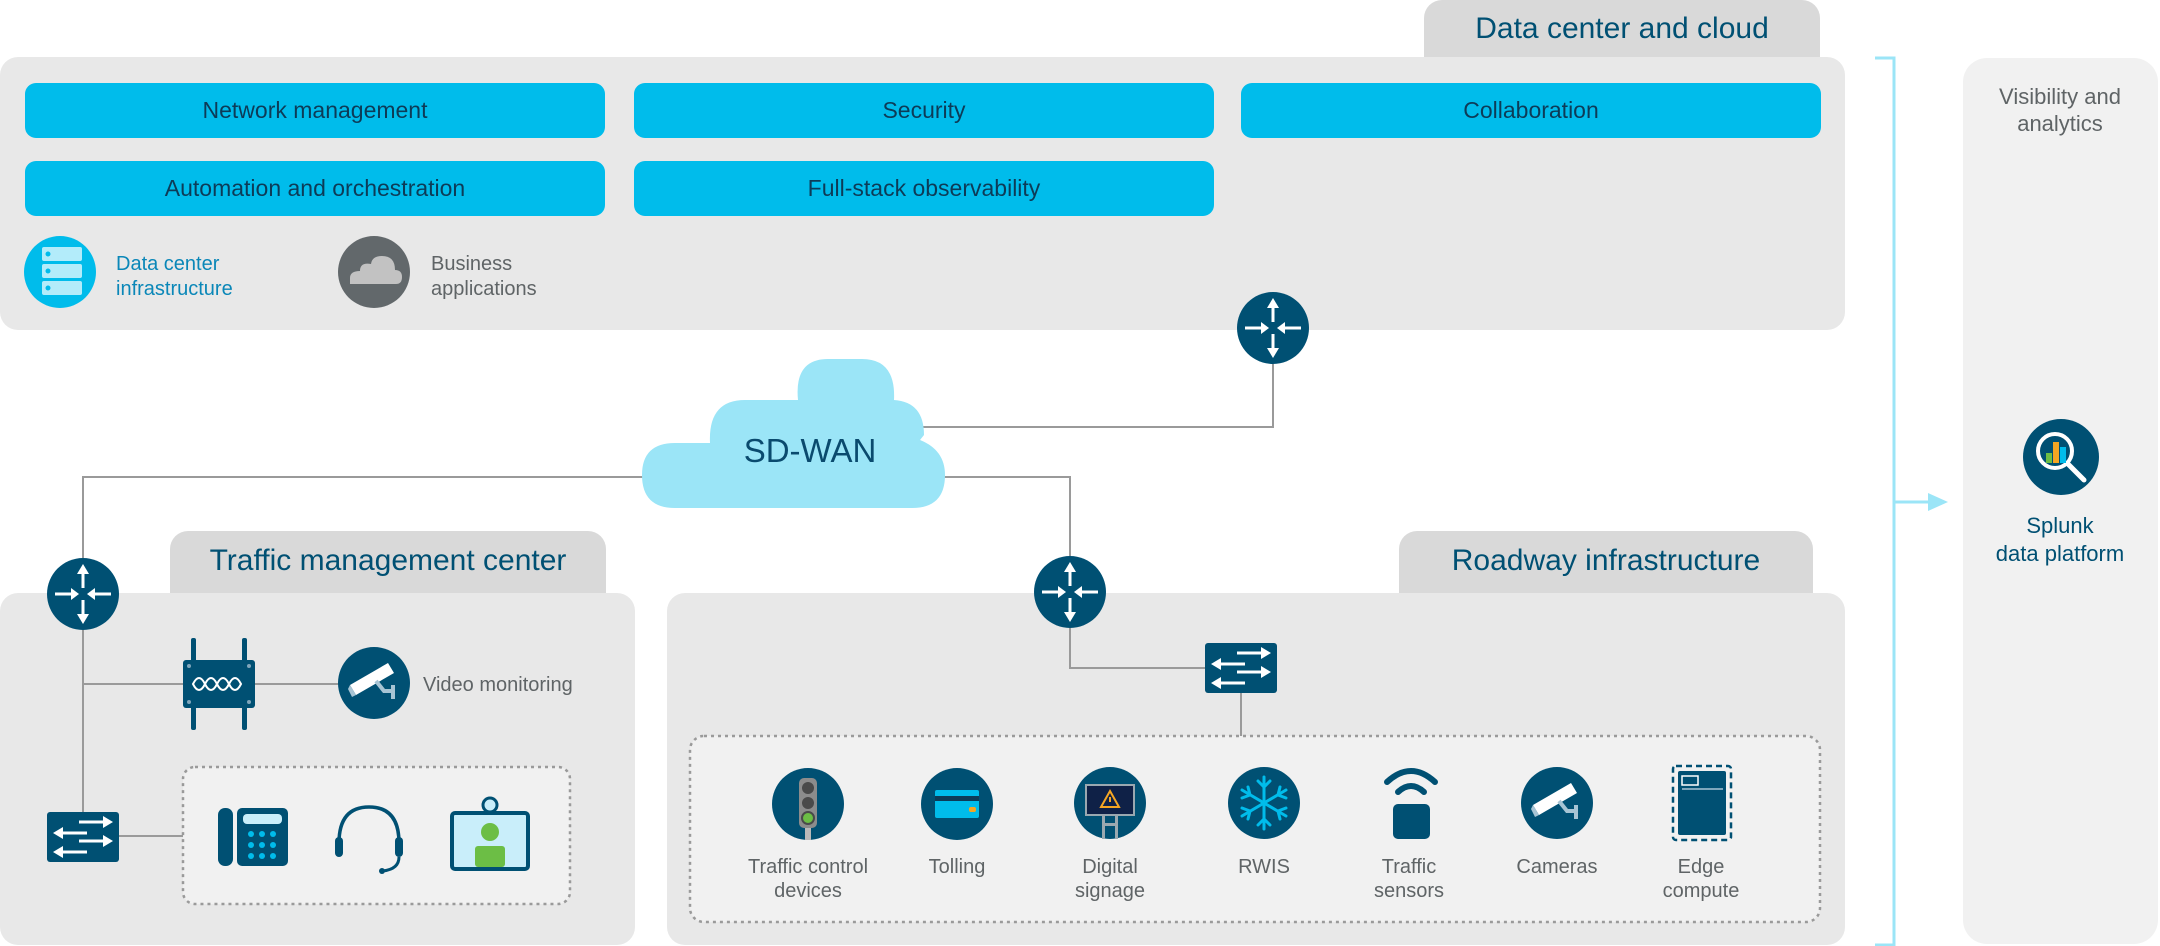  Describe the element at coordinates (2060, 553) in the screenshot. I see `splunk-label-line2: data platform` at that location.